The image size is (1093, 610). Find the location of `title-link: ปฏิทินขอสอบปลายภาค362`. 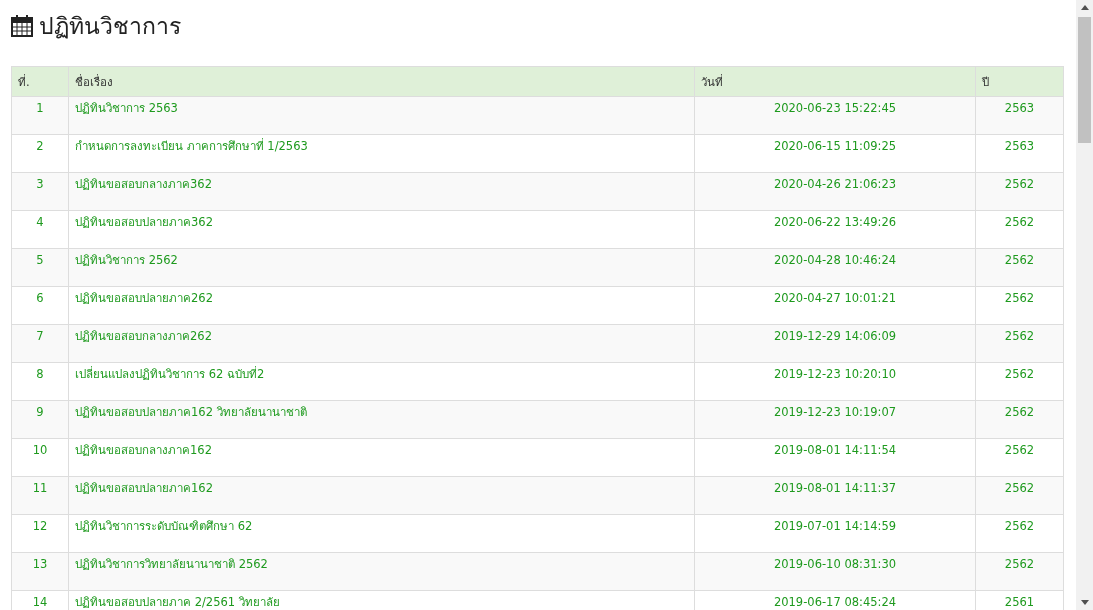

title-link: ปฏิทินขอสอบปลายภาค362 is located at coordinates (381, 229).